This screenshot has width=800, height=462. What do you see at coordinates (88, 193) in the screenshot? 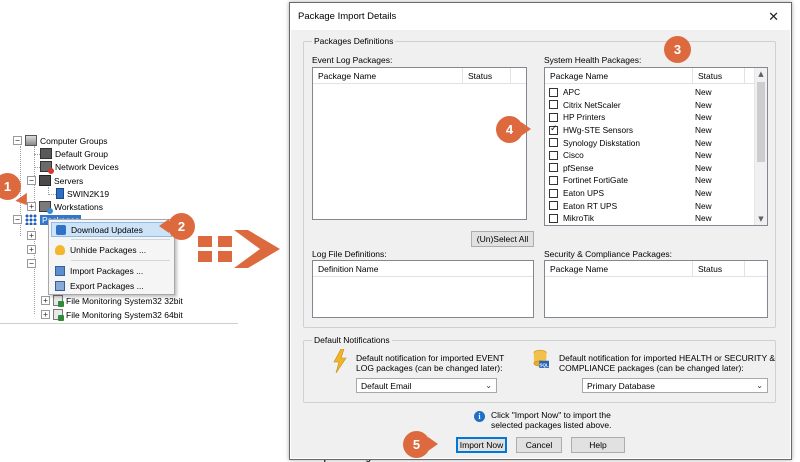
I see `tree-node-label: SWIN2K19` at bounding box center [88, 193].